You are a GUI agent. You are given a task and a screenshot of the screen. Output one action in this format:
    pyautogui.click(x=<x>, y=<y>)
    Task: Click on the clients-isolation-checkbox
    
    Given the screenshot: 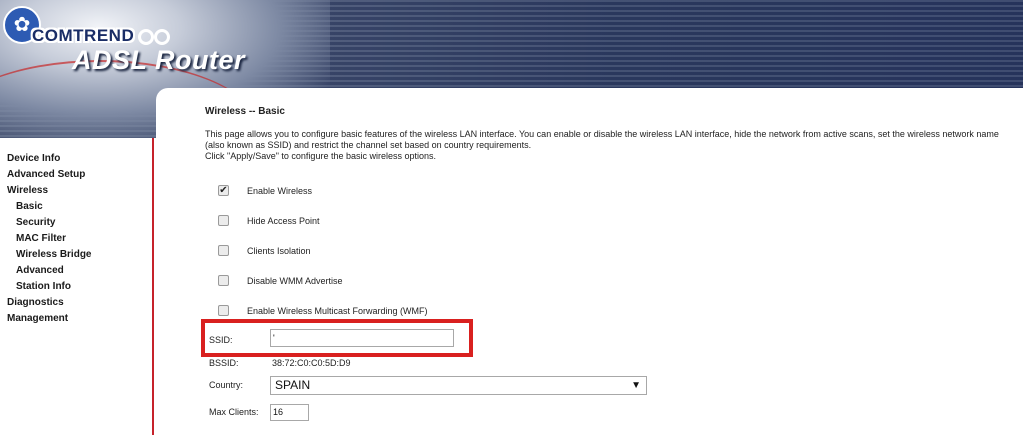 What is the action you would take?
    pyautogui.click(x=223, y=250)
    